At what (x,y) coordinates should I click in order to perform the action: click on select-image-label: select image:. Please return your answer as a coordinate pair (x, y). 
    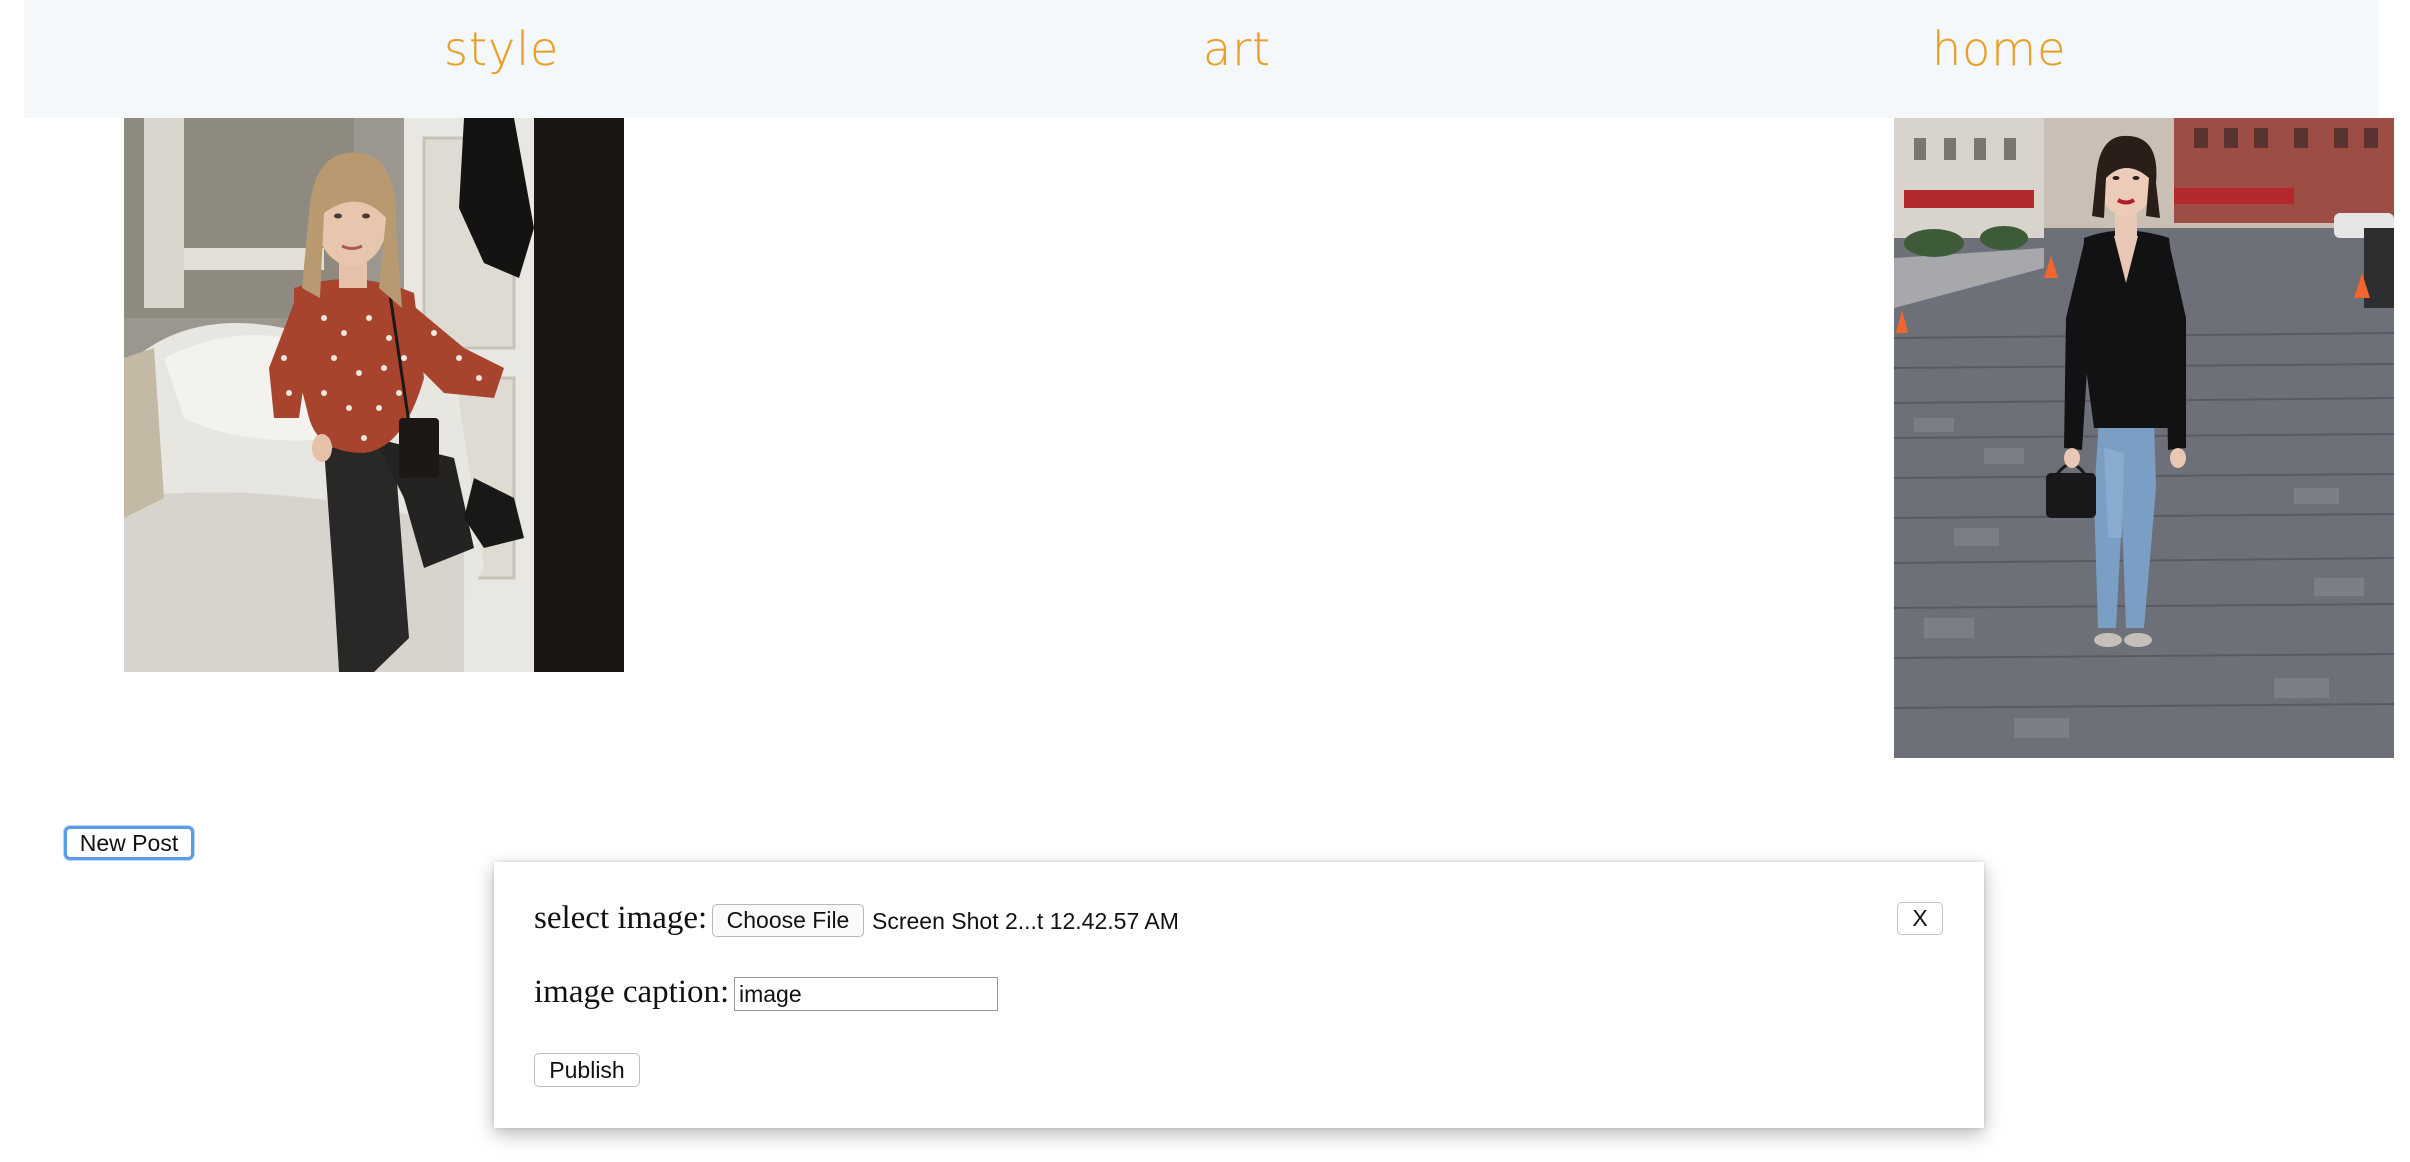
    Looking at the image, I should click on (621, 918).